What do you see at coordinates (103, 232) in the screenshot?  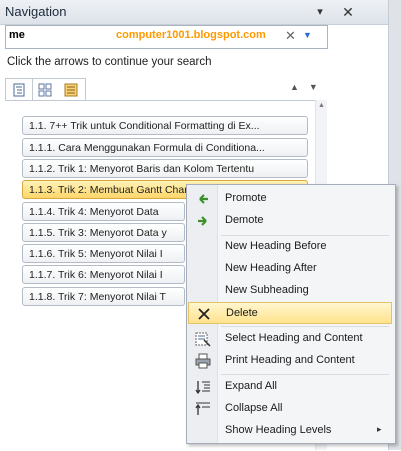 I see `tree-node: 1.1.5. Trik 3: Menyorot Data y` at bounding box center [103, 232].